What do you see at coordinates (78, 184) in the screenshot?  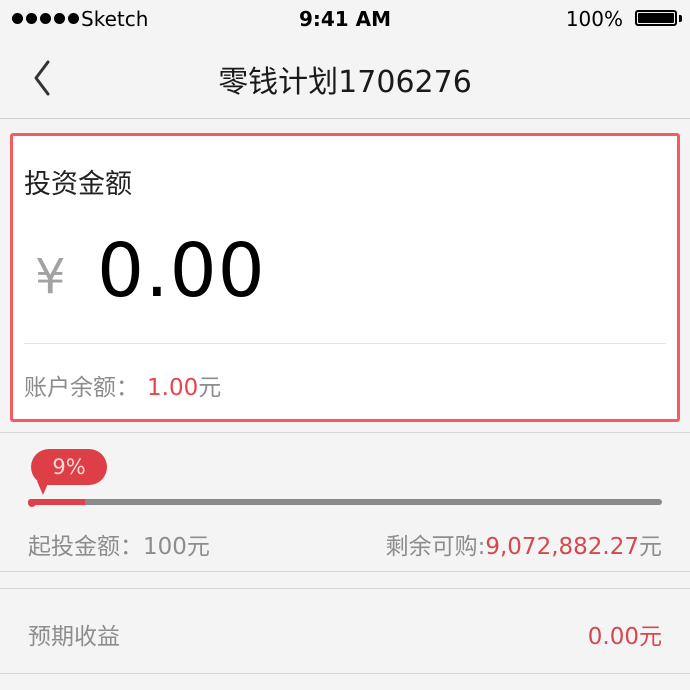 I see `investment-amount-label: 投资金额` at bounding box center [78, 184].